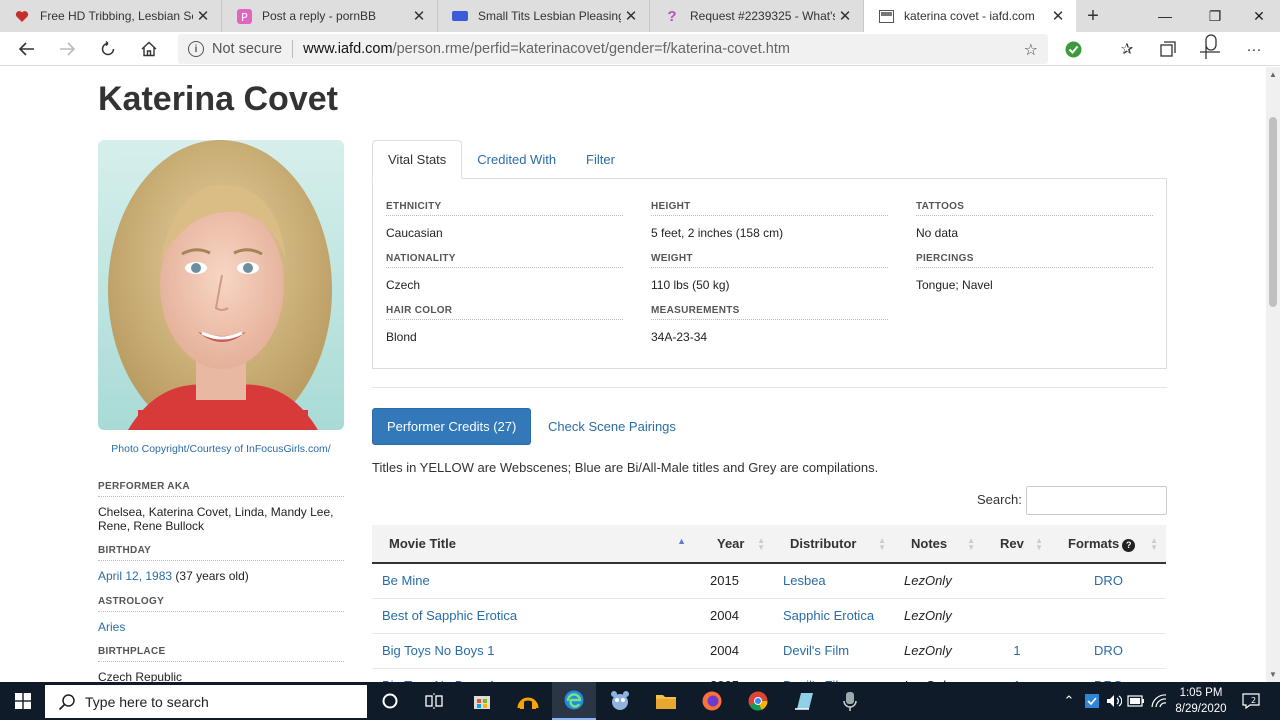 The image size is (1280, 720). I want to click on birthday-link: April 12, 1983, so click(135, 576).